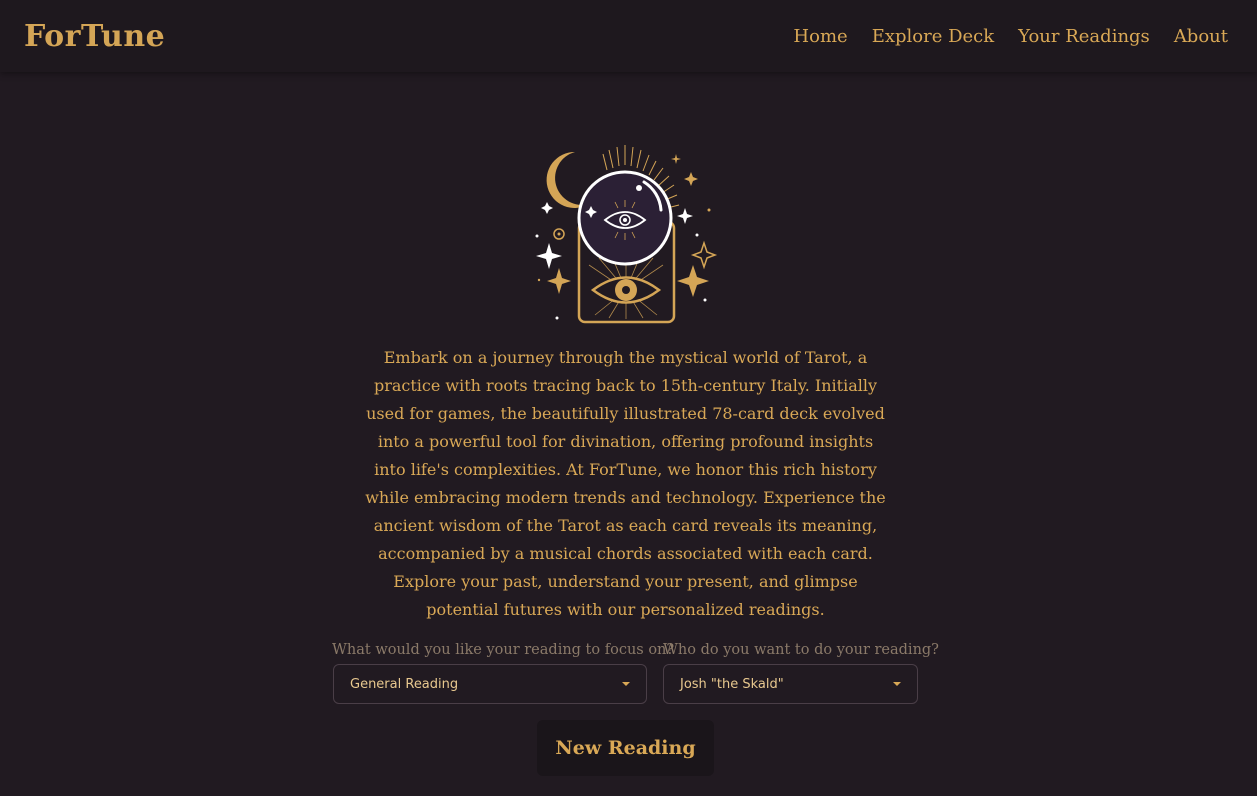  What do you see at coordinates (732, 684) in the screenshot?
I see `reader-select-value: Josh "the Skald"` at bounding box center [732, 684].